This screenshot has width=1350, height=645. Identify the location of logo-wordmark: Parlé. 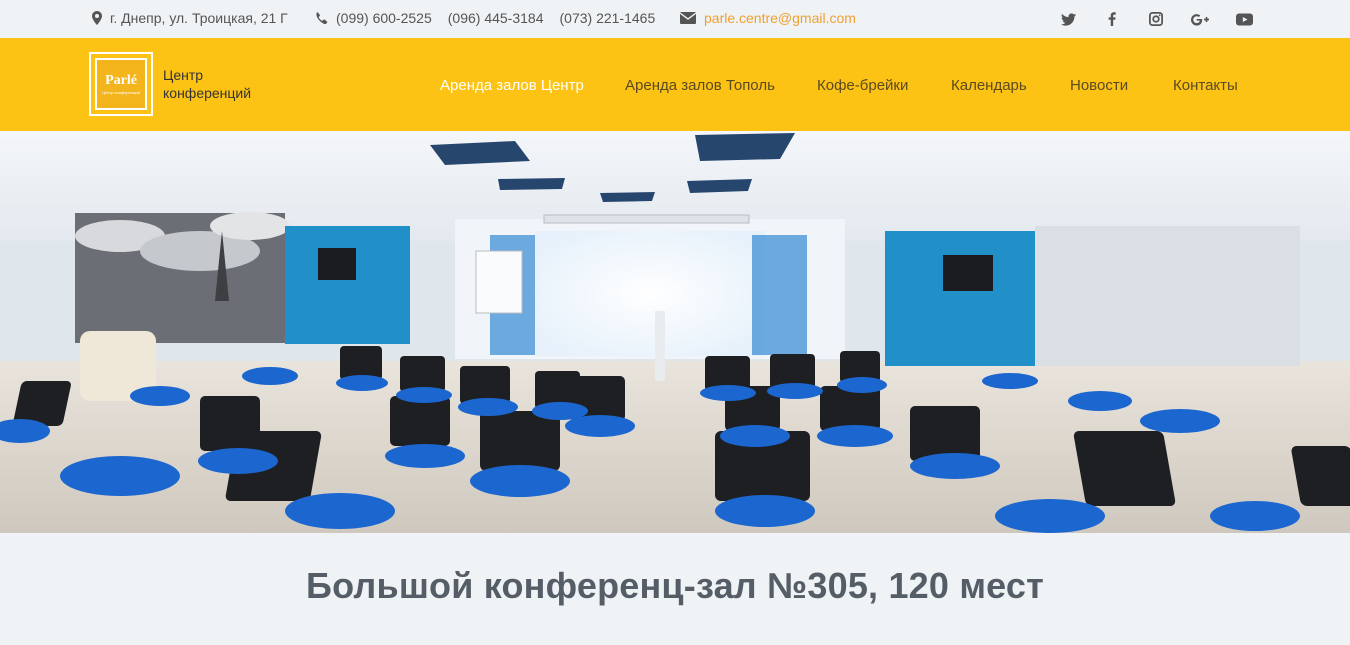
(121, 80).